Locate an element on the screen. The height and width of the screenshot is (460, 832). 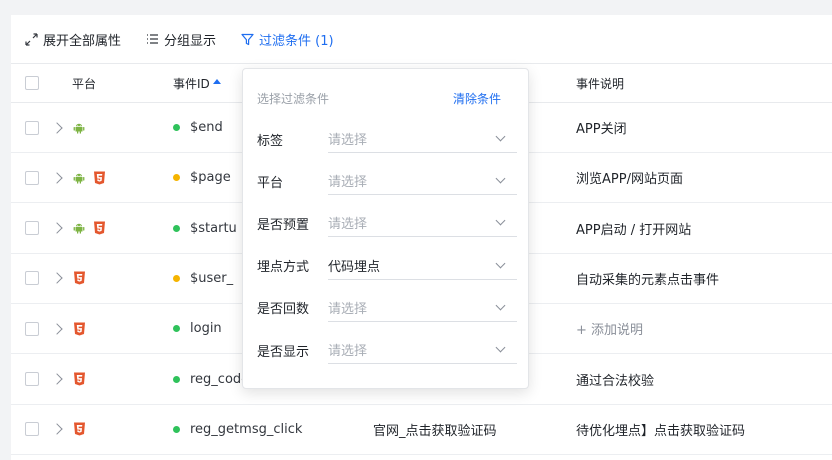
filter-field: 是否预置 请选择 is located at coordinates (387, 223).